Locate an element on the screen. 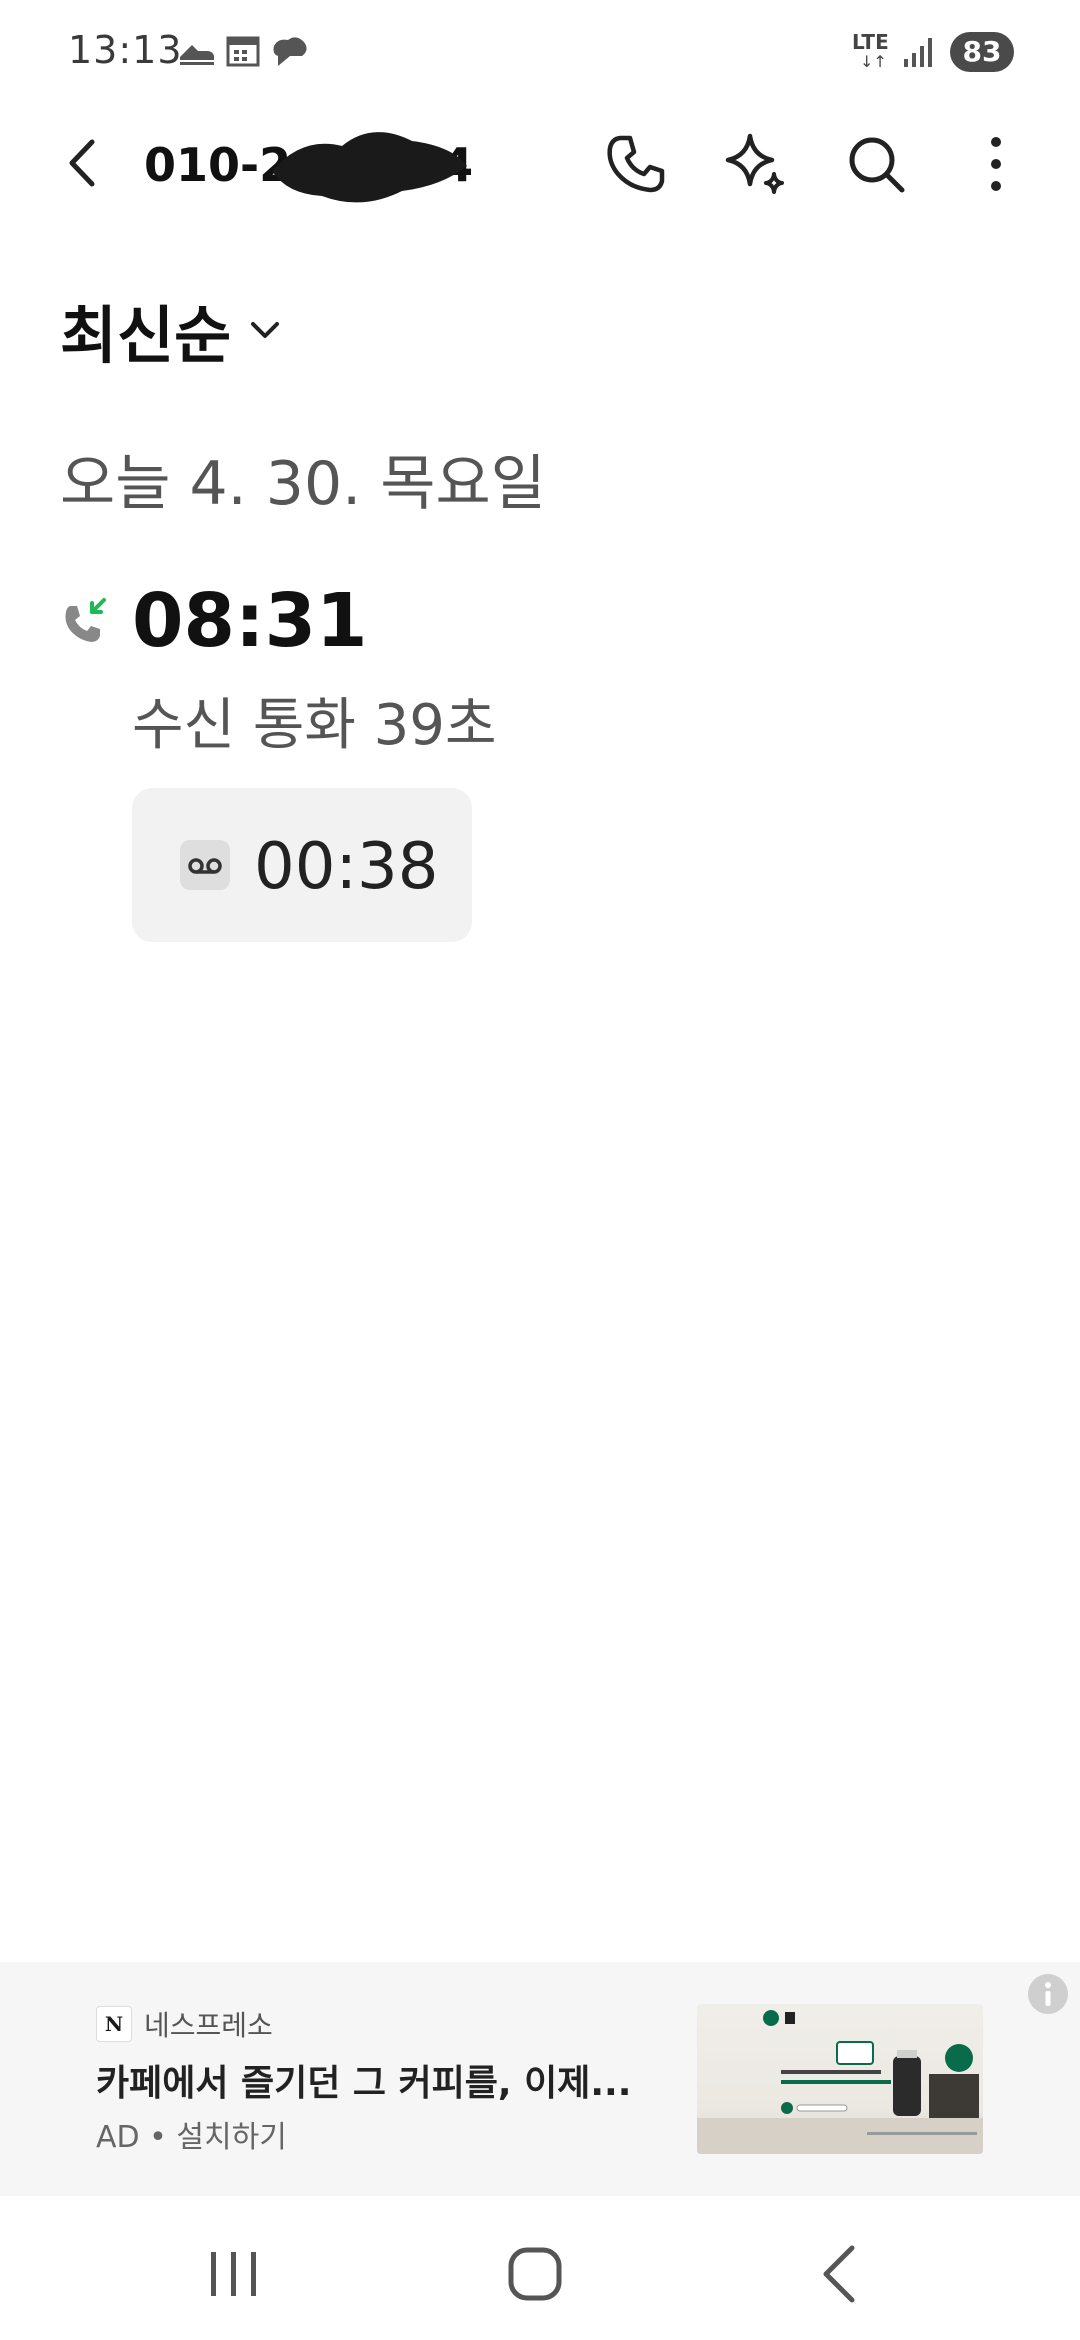 The width and height of the screenshot is (1080, 2340). home-icon is located at coordinates (535, 2274).